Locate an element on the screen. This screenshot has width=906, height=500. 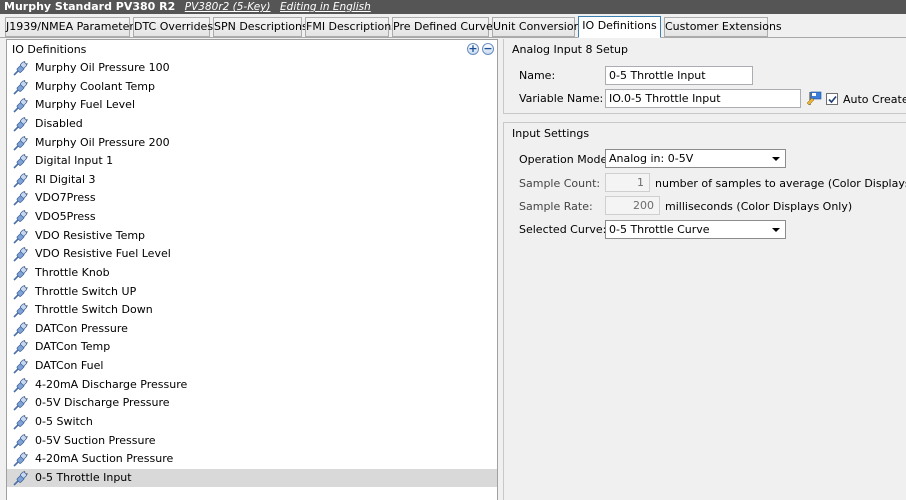
list-item: Digital Input 1 is located at coordinates (252, 161).